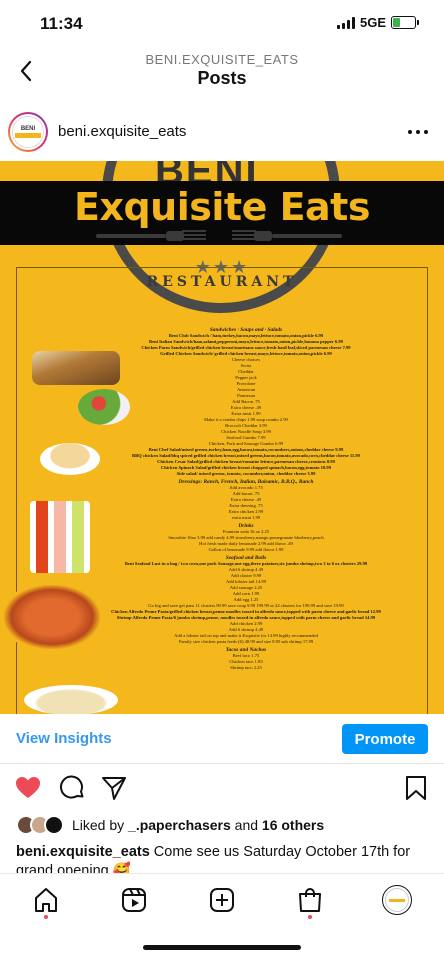  Describe the element at coordinates (222, 789) in the screenshot. I see `post-actions` at that location.